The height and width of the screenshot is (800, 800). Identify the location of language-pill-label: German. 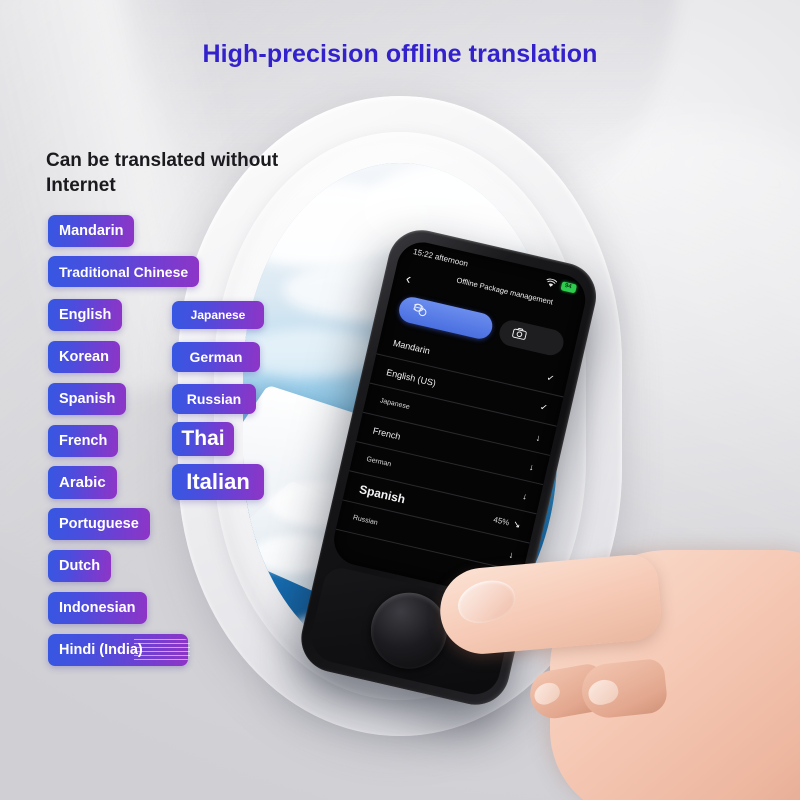
(216, 357).